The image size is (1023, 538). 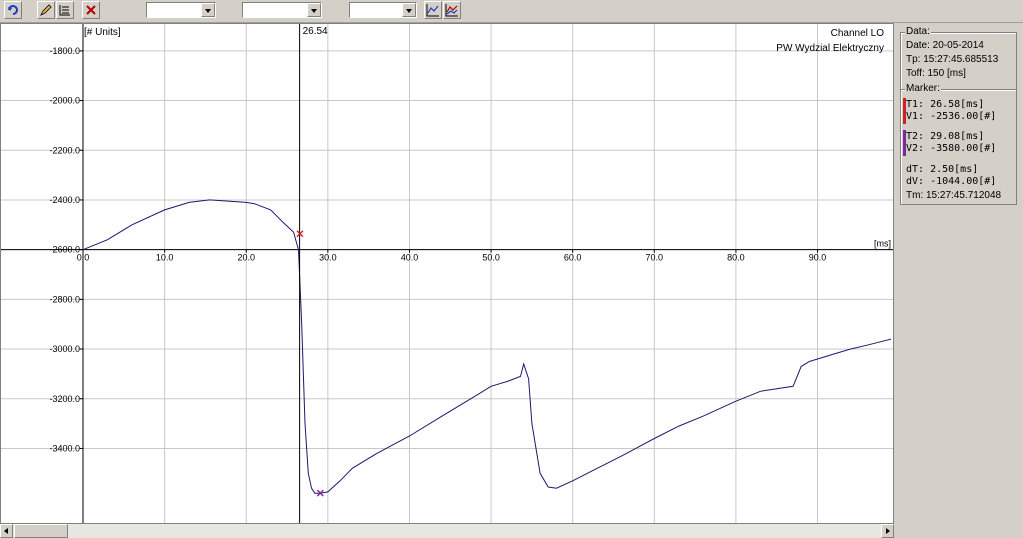 I want to click on y-tick-label: -3000.0, so click(x=64, y=349).